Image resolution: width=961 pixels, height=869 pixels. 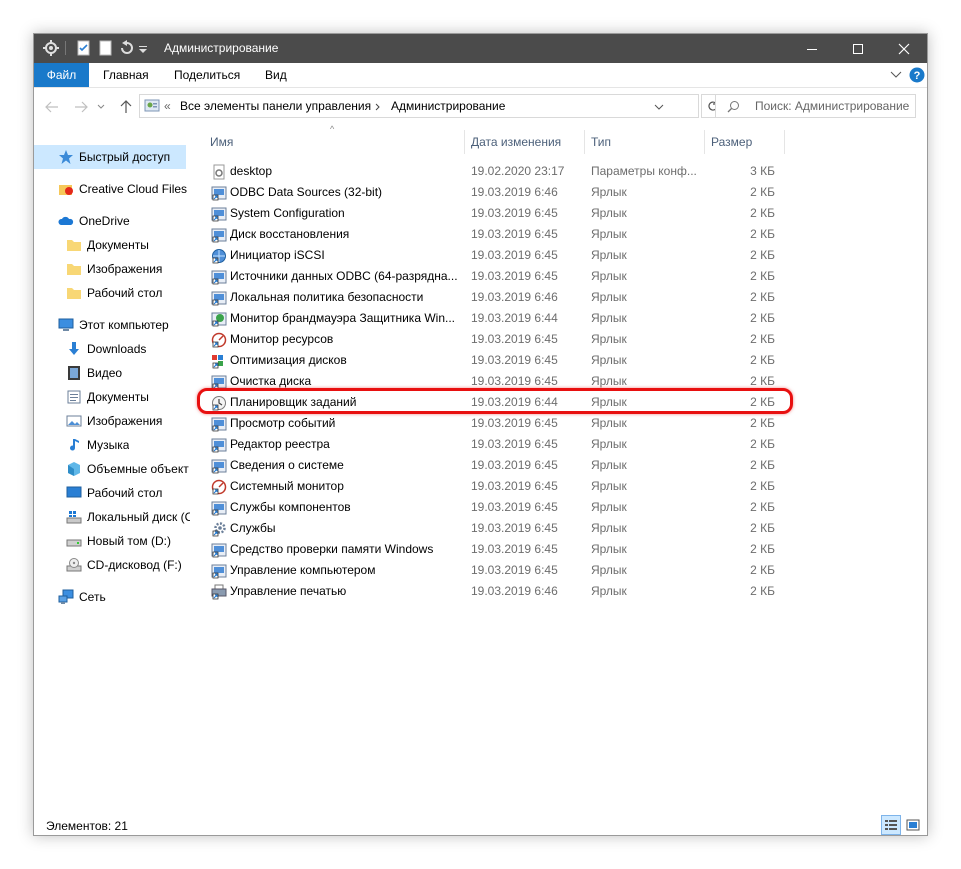 I want to click on column-header-name: Имя, so click(x=221, y=142).